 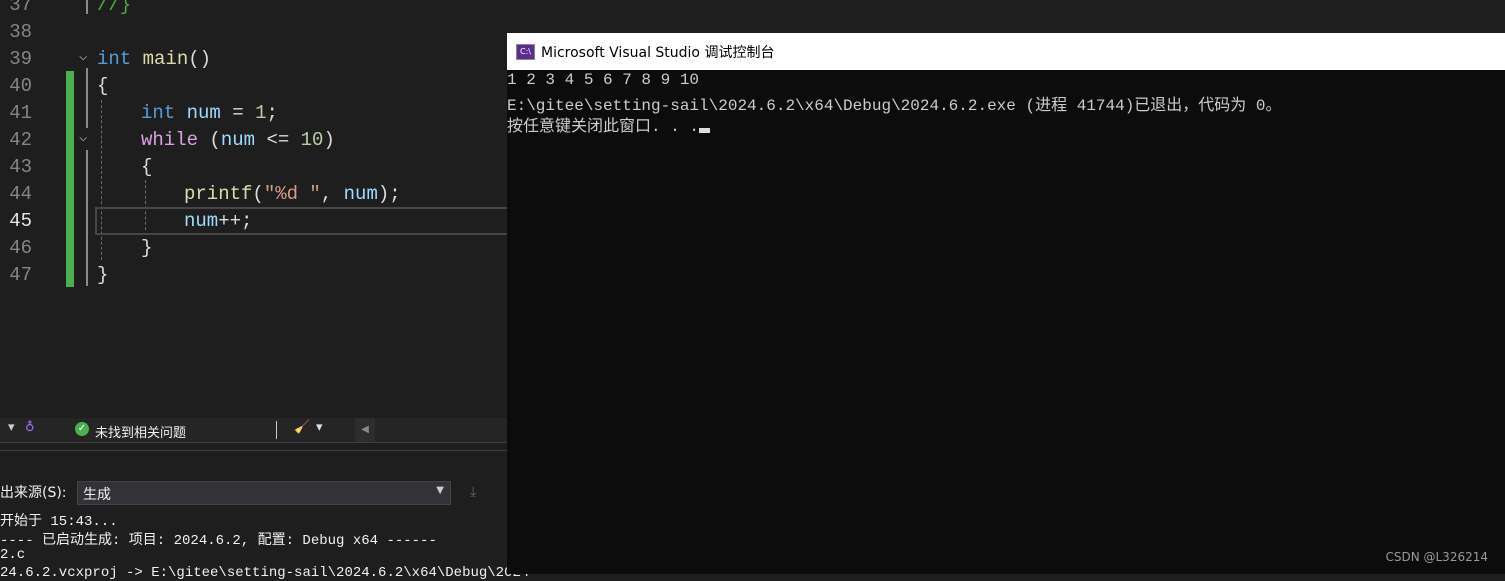 I want to click on line-number: 44, so click(x=20, y=194).